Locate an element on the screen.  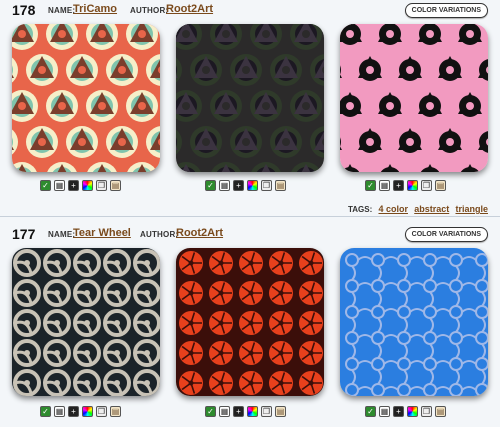
tags-label: TAGS: is located at coordinates (360, 209).